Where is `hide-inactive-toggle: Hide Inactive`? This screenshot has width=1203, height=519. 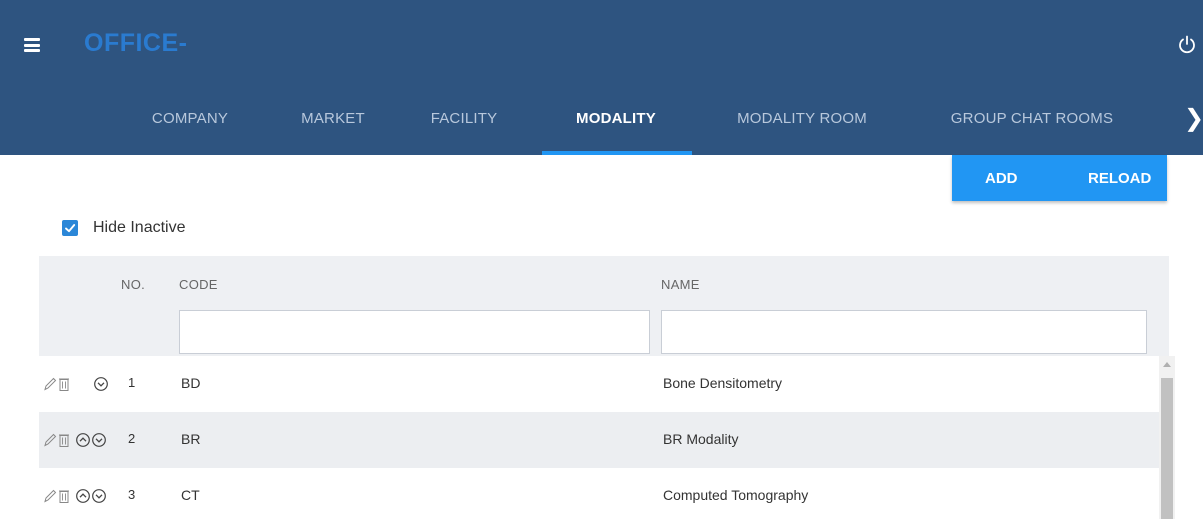
hide-inactive-toggle: Hide Inactive is located at coordinates (124, 228).